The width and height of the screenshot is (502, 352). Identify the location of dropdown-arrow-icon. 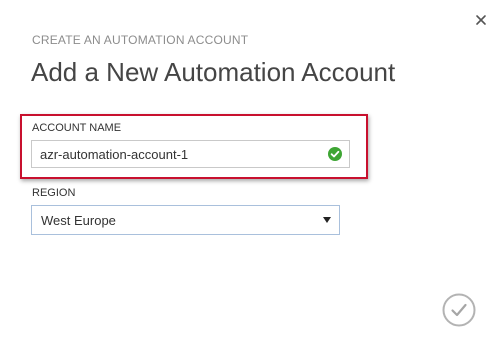
(327, 220).